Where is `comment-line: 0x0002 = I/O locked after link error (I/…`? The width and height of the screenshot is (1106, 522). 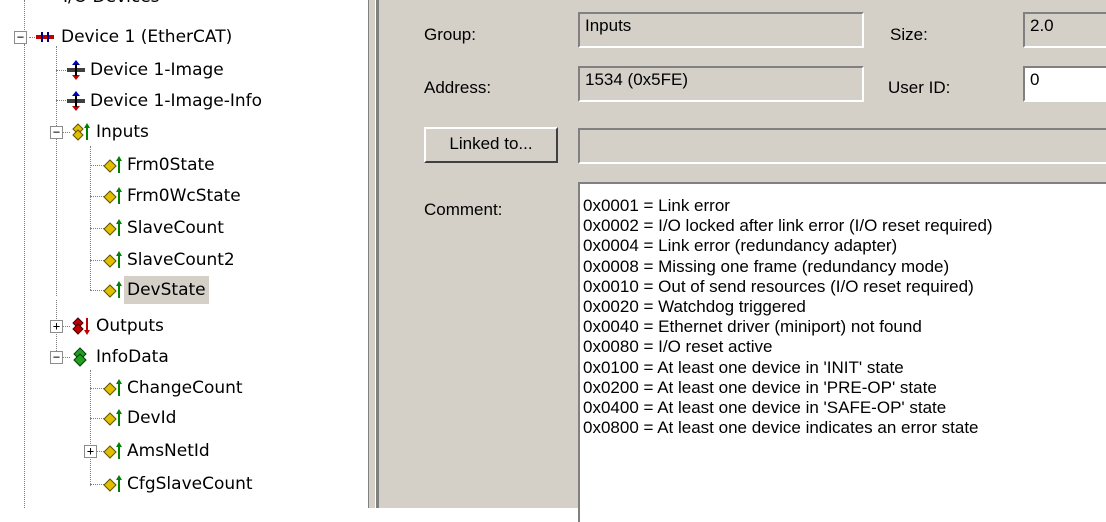
comment-line: 0x0002 = I/O locked after link error (I/… is located at coordinates (788, 226).